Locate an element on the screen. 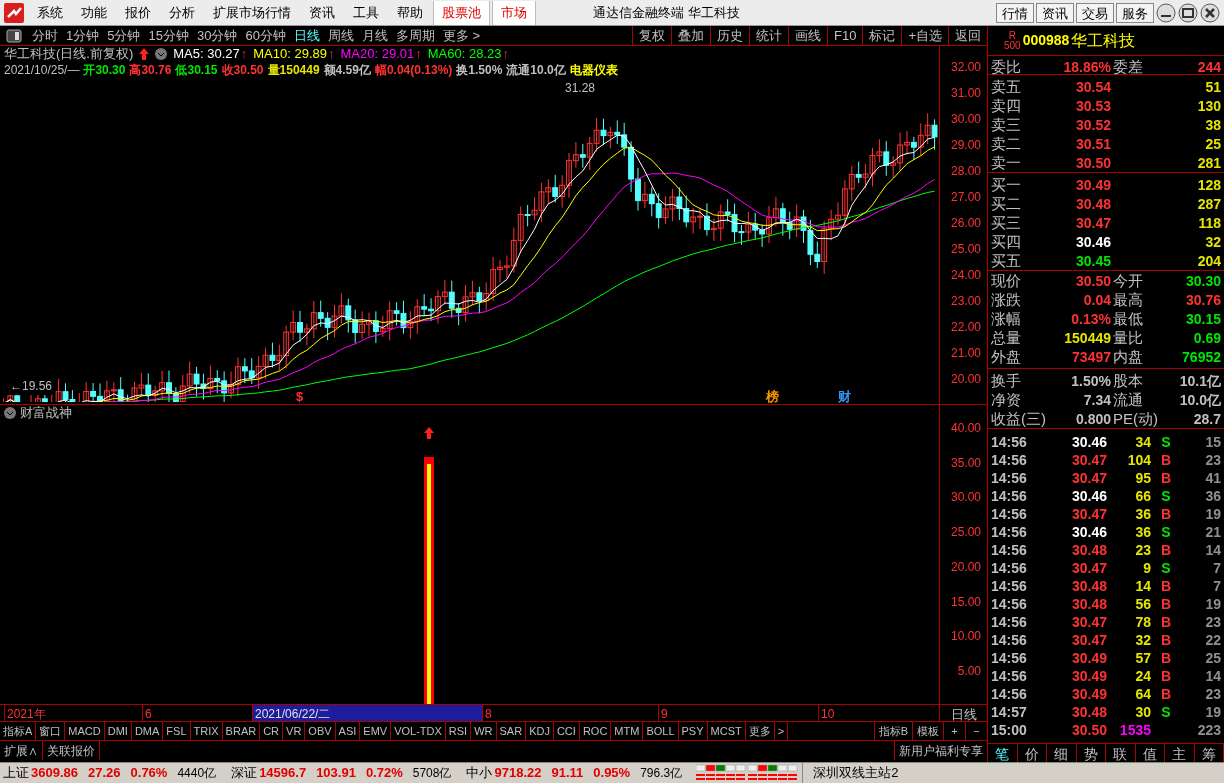 This screenshot has width=1224, height=783. toolbar-button: 交易 is located at coordinates (1095, 12).